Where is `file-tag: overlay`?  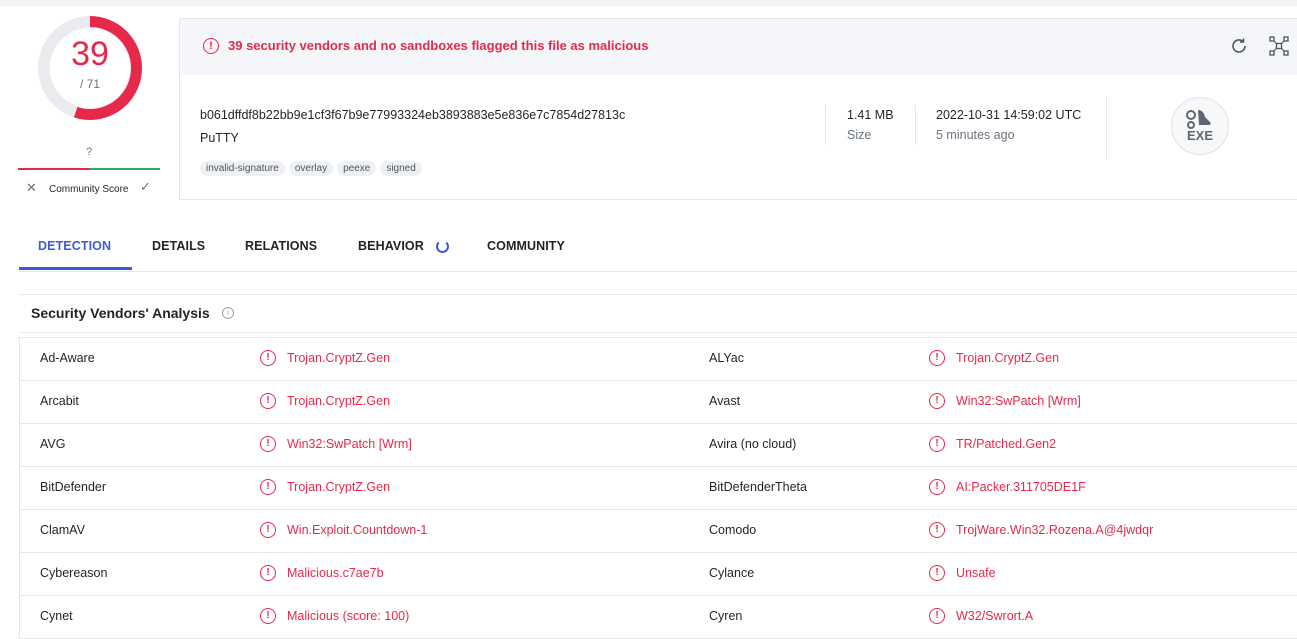
file-tag: overlay is located at coordinates (311, 168).